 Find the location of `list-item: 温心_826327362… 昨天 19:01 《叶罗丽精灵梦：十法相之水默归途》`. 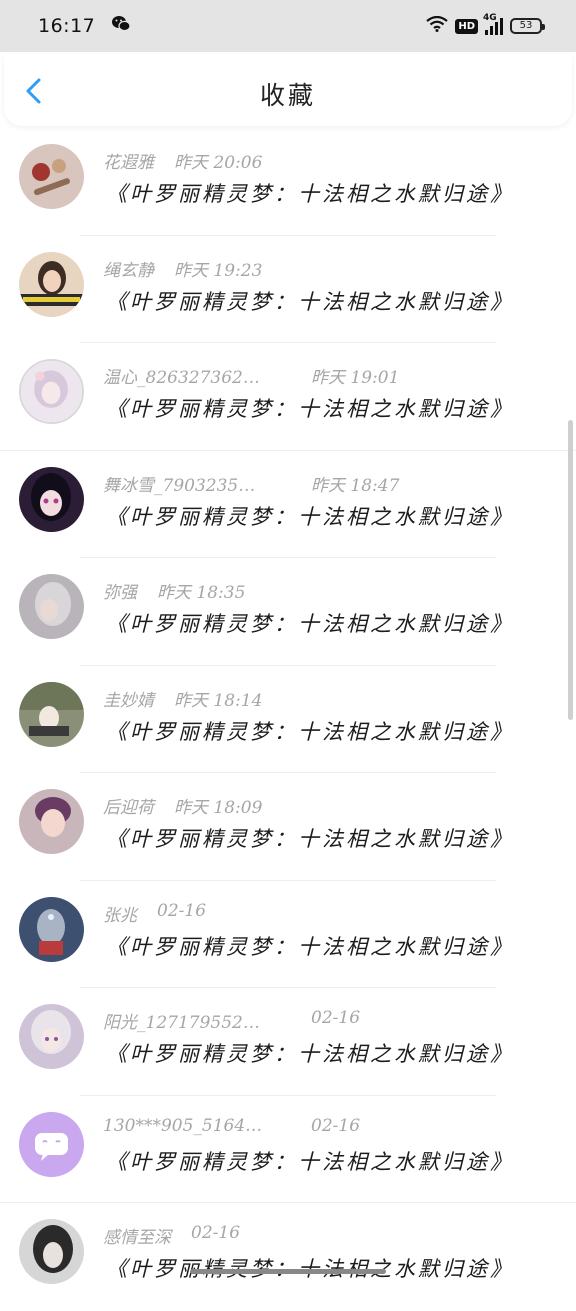

list-item: 温心_826327362… 昨天 19:01 《叶罗丽精灵梦：十法相之水默归途》 is located at coordinates (288, 397).